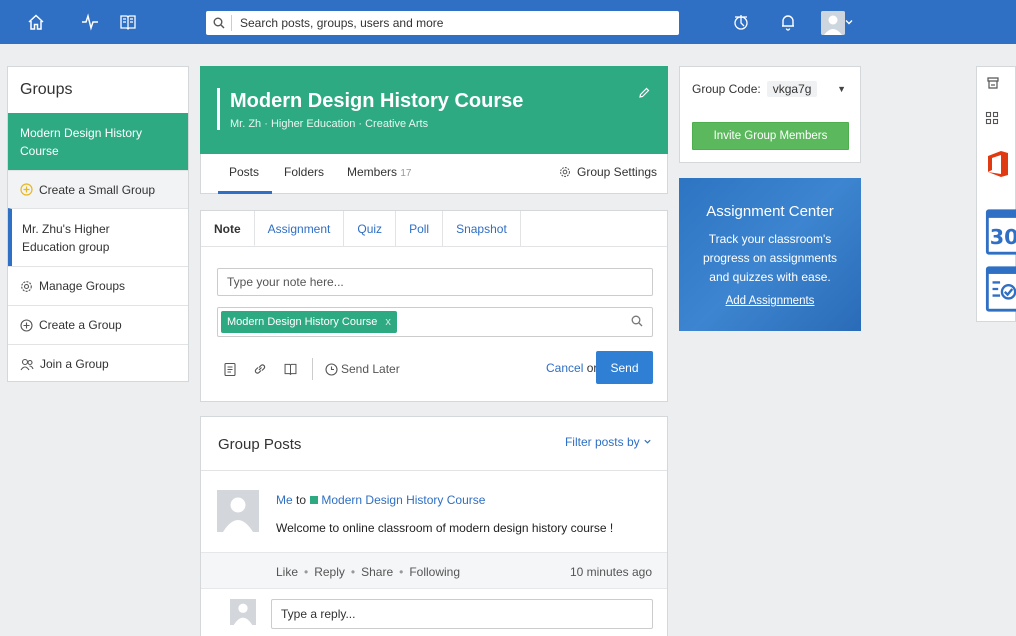 Image resolution: width=1016 pixels, height=636 pixels. I want to click on sidebar-item-label: Modern Design History Course, so click(81, 141).